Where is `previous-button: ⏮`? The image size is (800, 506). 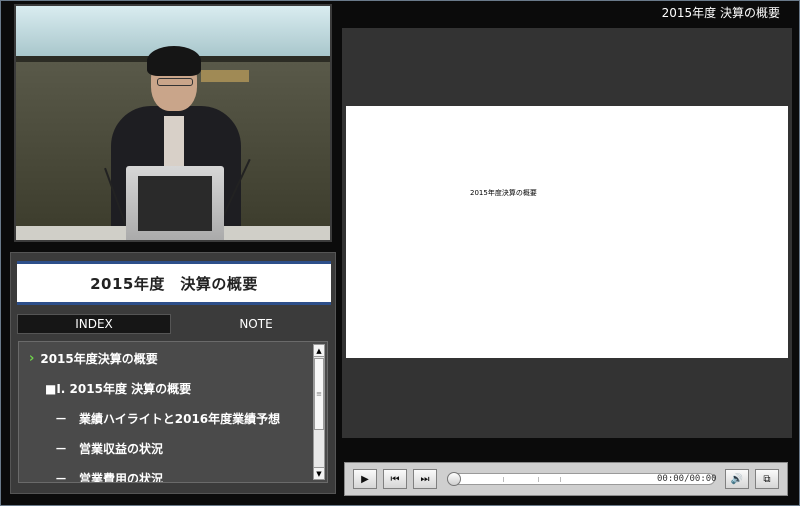 previous-button: ⏮ is located at coordinates (395, 479).